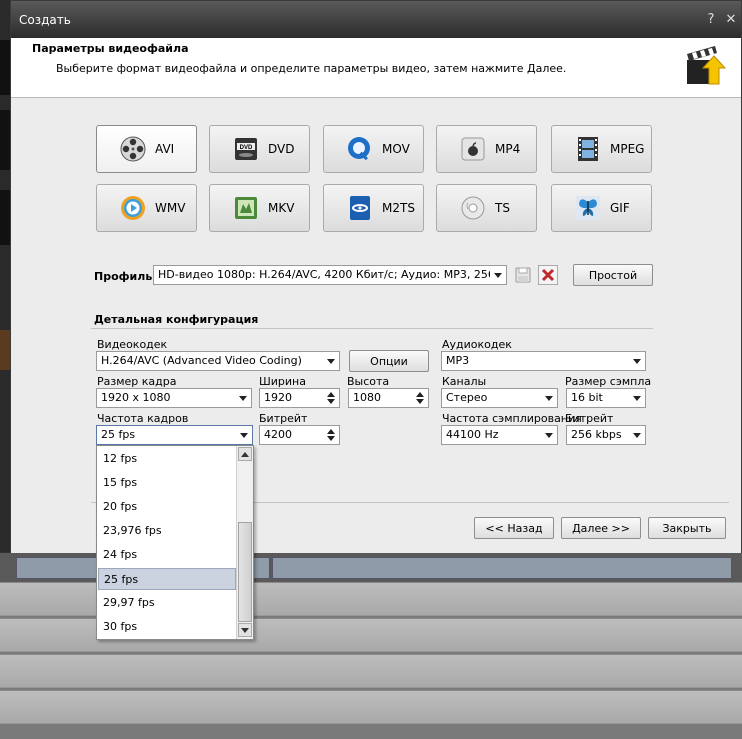 This screenshot has width=742, height=739. Describe the element at coordinates (398, 208) in the screenshot. I see `format-label: M2TS` at that location.